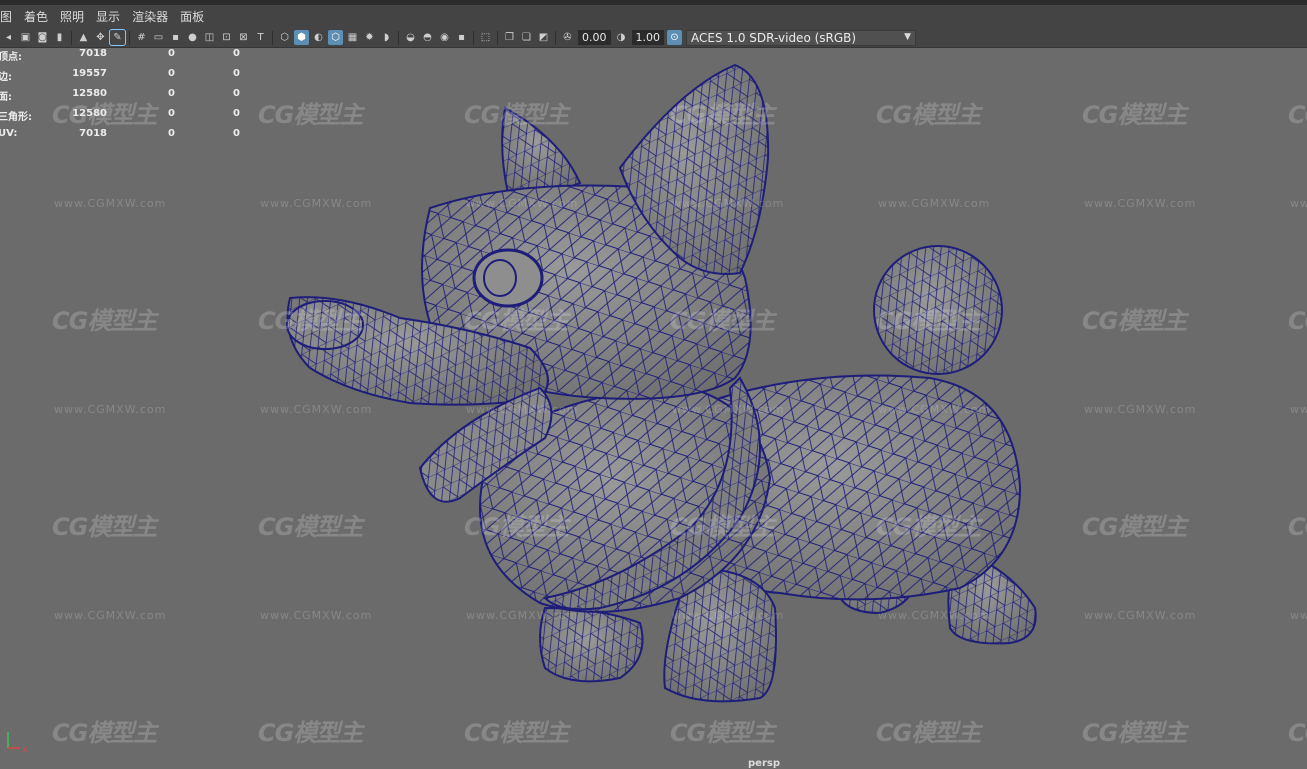  What do you see at coordinates (100, 37) in the screenshot?
I see `2d-pan-icon: ✥` at bounding box center [100, 37].